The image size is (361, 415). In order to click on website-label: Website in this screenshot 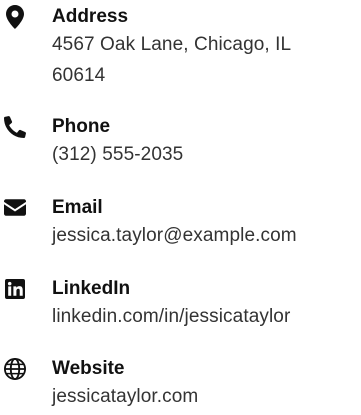, I will do `click(88, 368)`.